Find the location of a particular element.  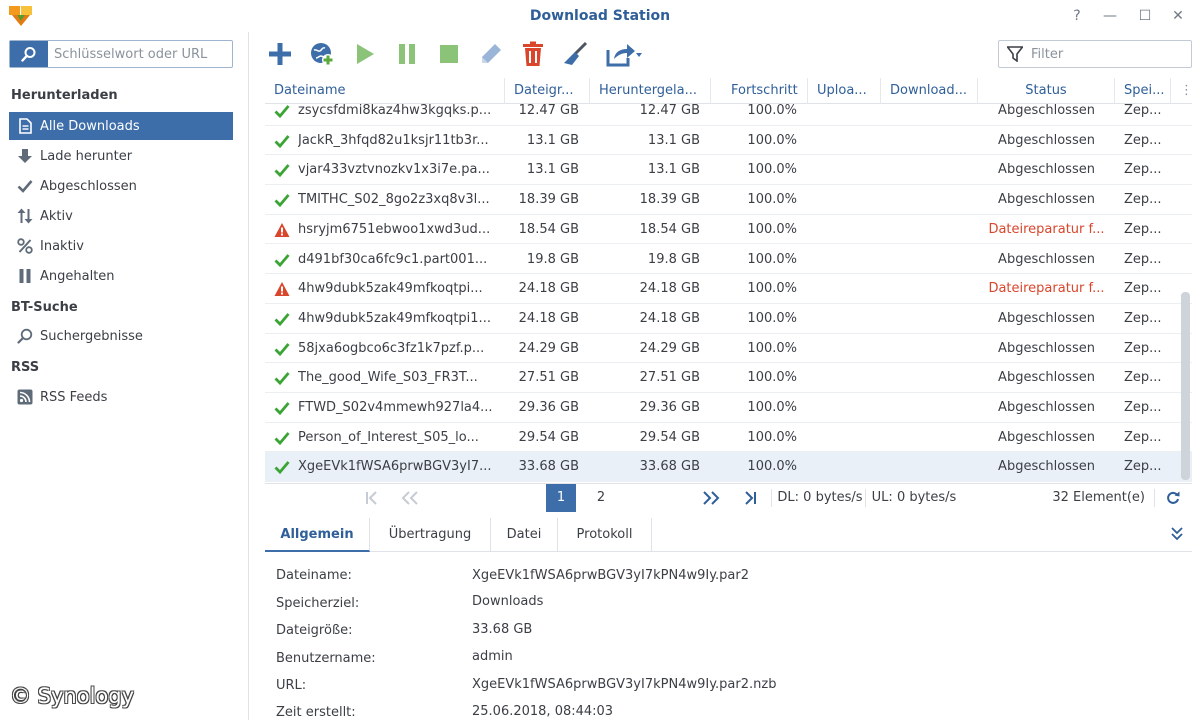

minimize-button: — is located at coordinates (1110, 16).